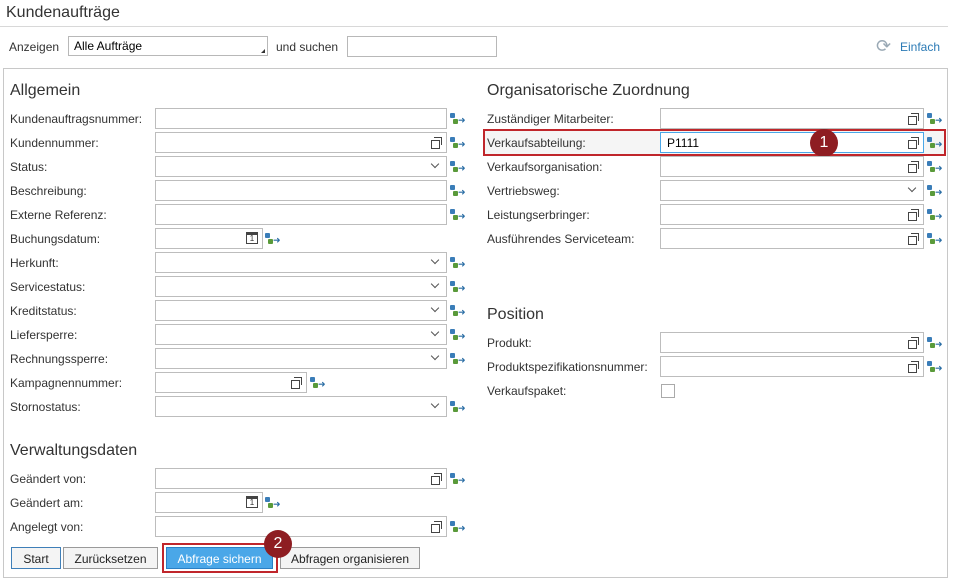 This screenshot has width=953, height=585. What do you see at coordinates (523, 191) in the screenshot?
I see `field-label: Vertriebsweg:` at bounding box center [523, 191].